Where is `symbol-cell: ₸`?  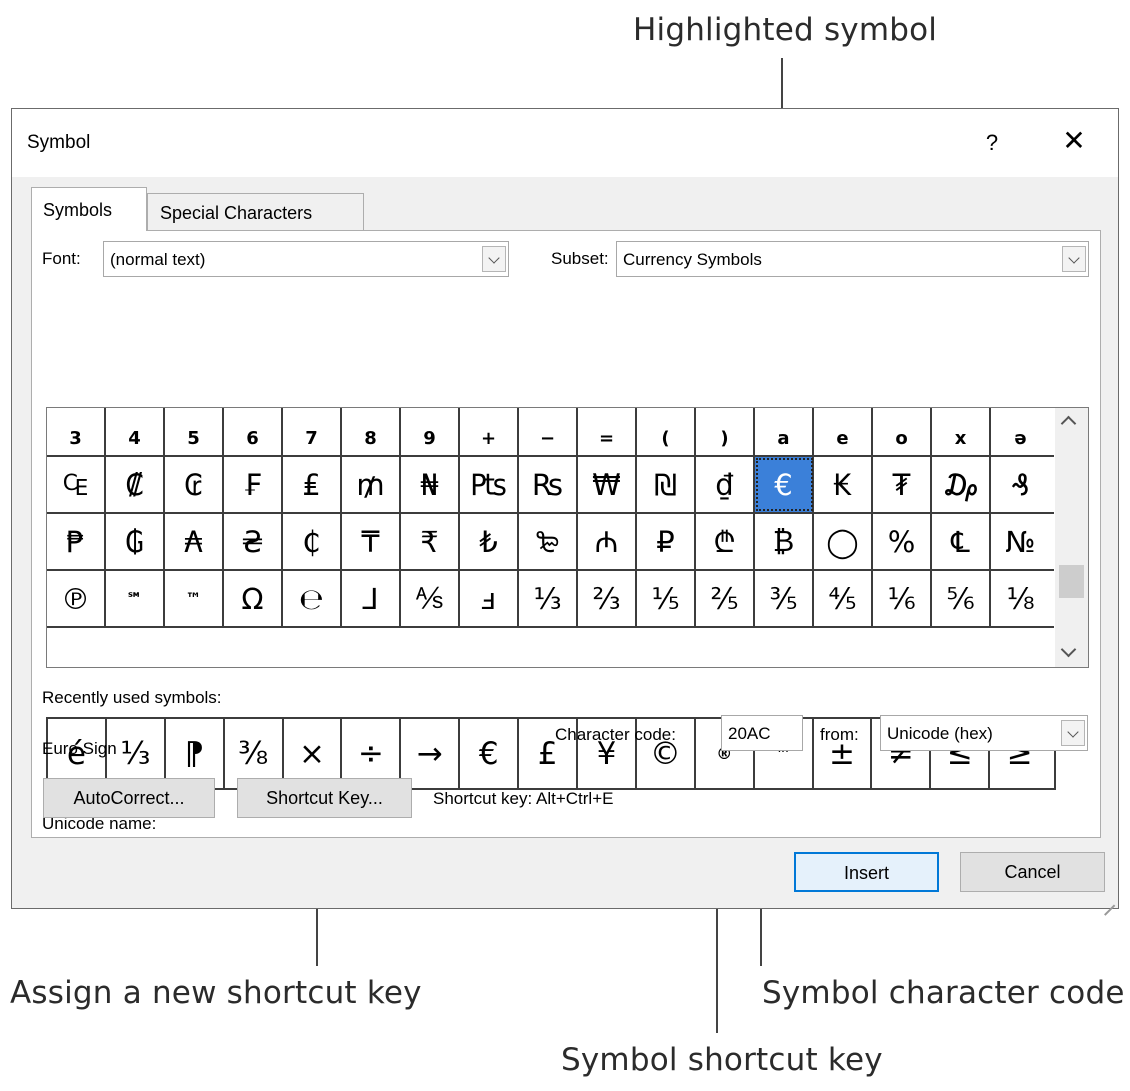
symbol-cell: ₸ is located at coordinates (371, 541).